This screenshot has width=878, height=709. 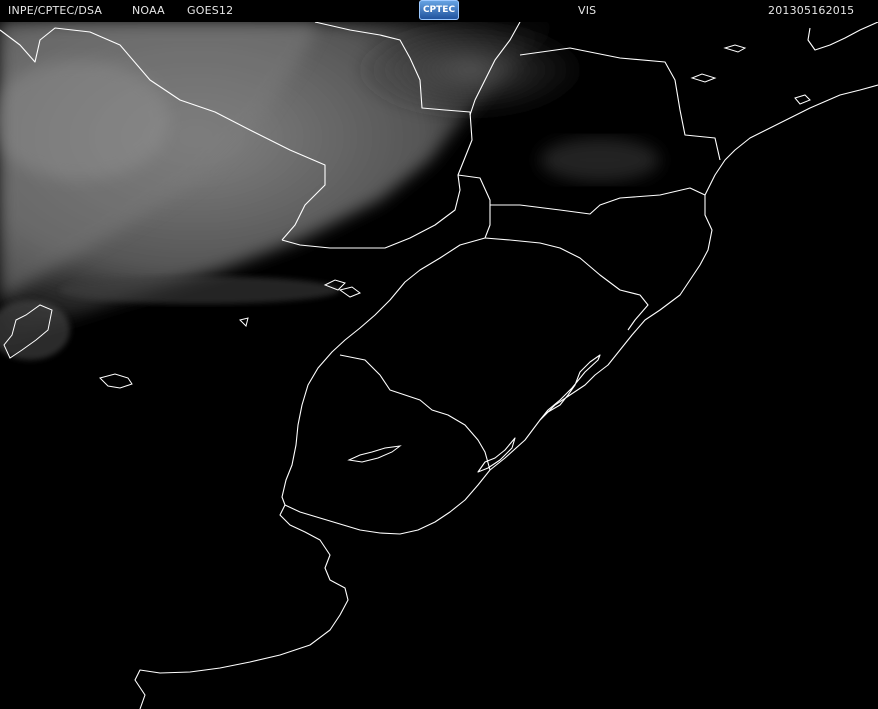 I want to click on logo-text: CPTEC, so click(x=439, y=10).